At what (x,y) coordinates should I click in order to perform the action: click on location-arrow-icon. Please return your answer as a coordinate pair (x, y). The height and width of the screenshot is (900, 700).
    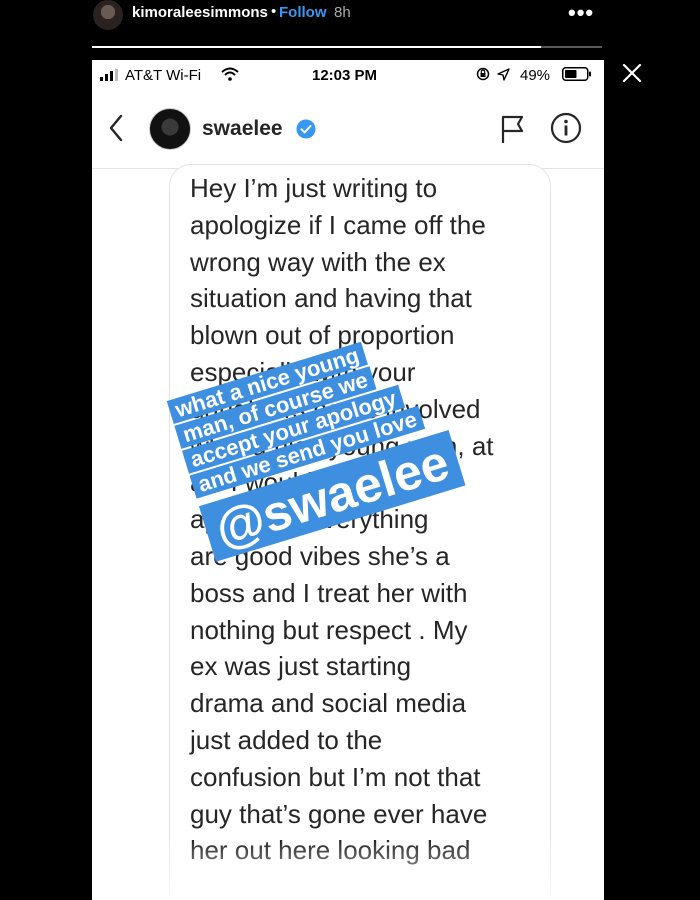
    Looking at the image, I should click on (503, 74).